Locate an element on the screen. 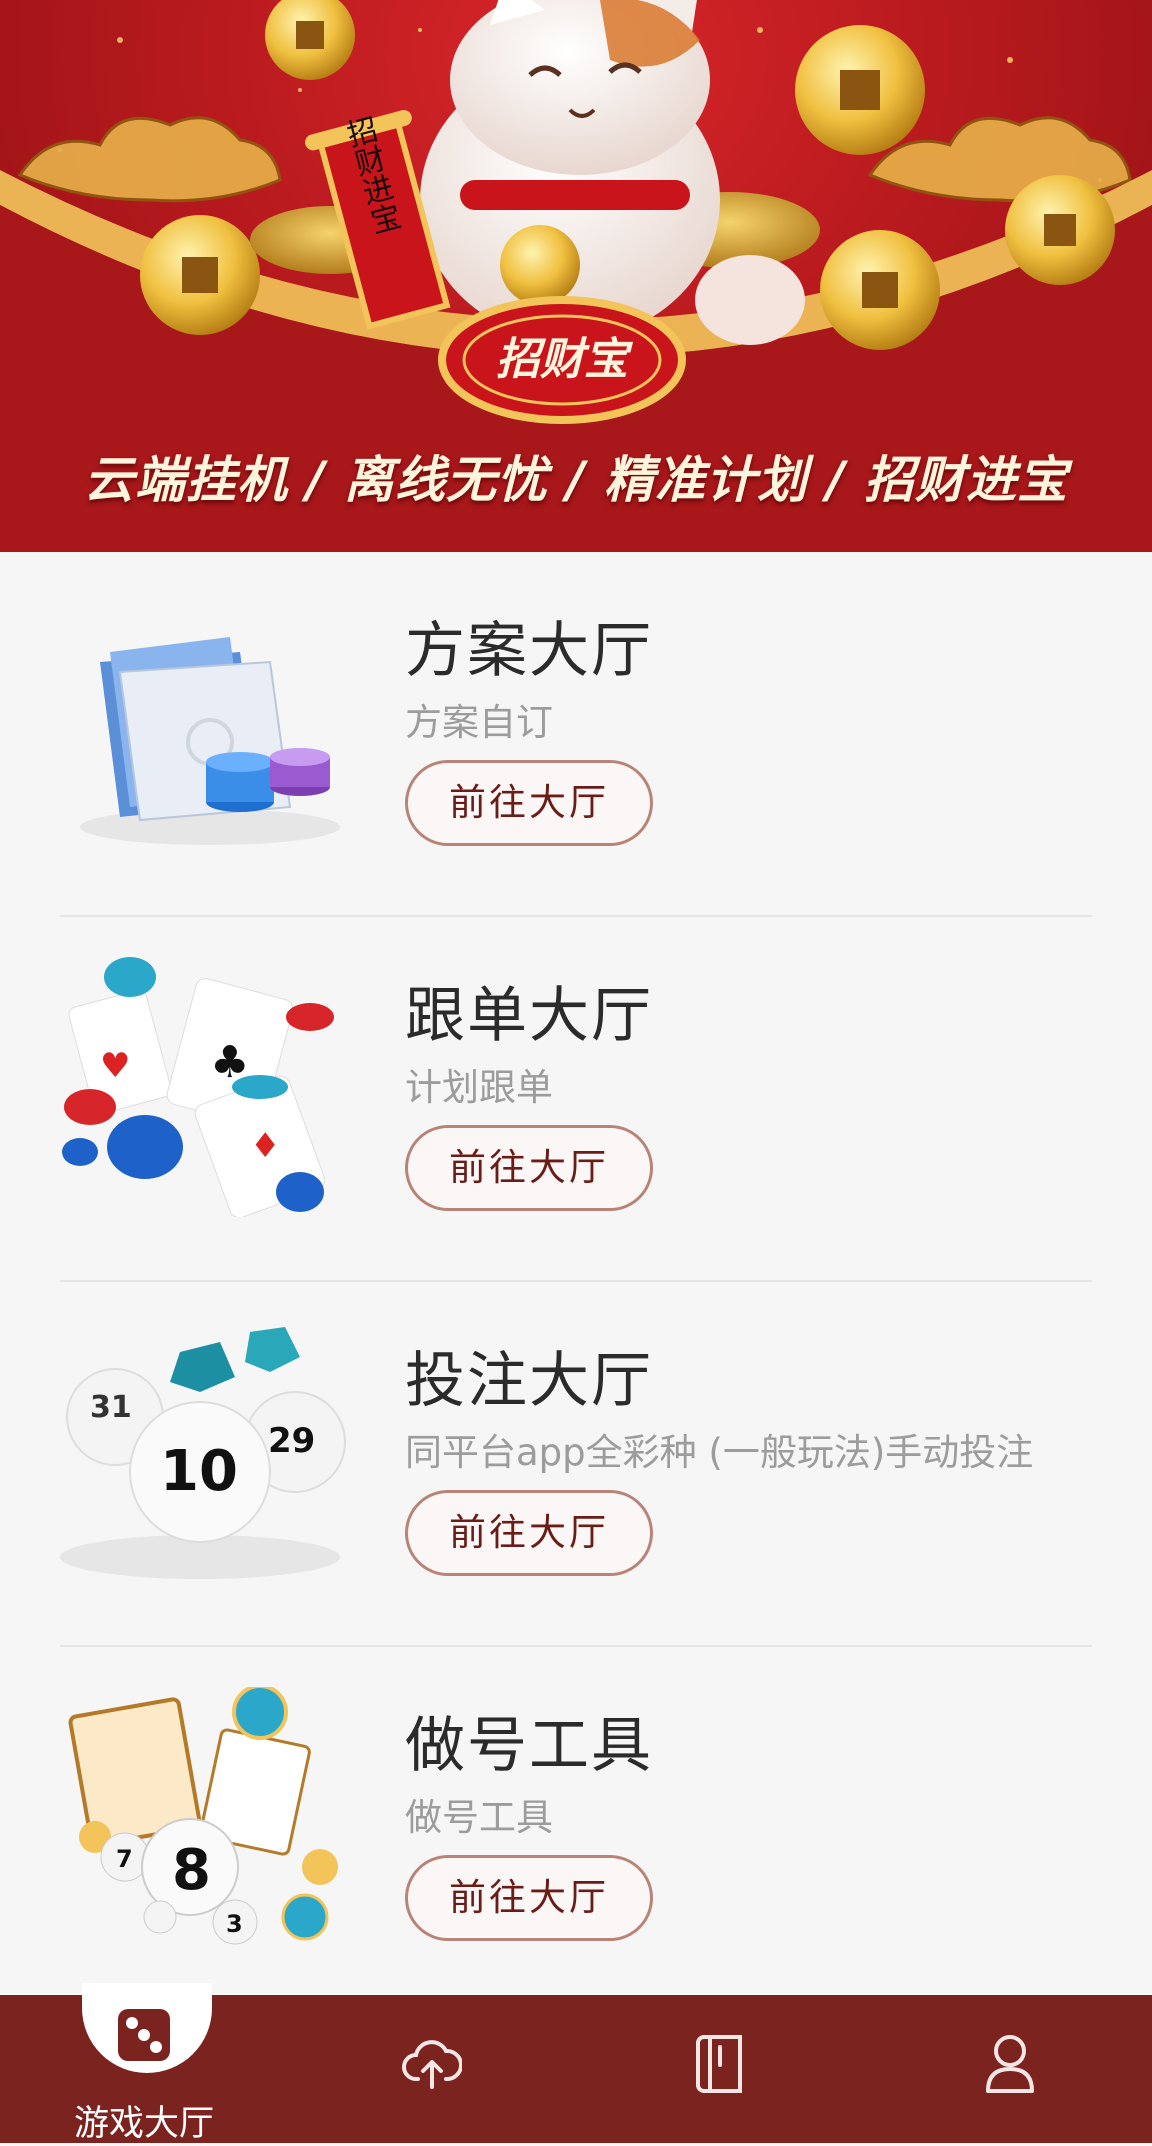 This screenshot has width=1152, height=2146. card-title: 跟单大厅 is located at coordinates (529, 1016).